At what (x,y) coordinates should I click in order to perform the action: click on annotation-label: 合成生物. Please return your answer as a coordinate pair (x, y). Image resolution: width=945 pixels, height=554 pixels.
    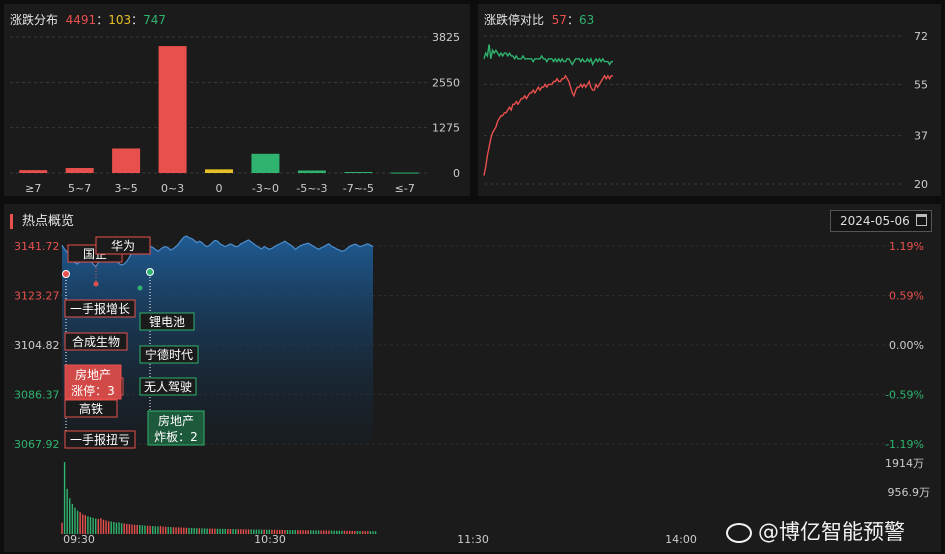
    Looking at the image, I should click on (96, 341).